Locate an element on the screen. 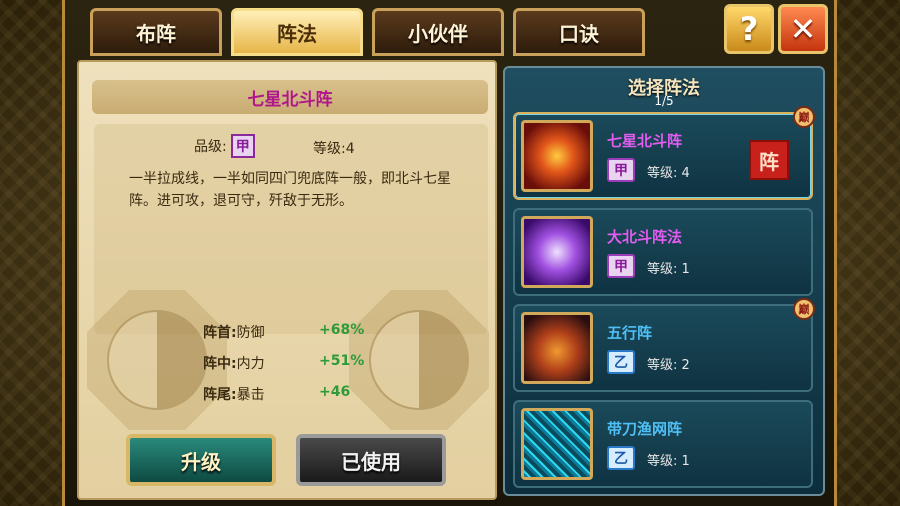 Image resolution: width=900 pixels, height=506 pixels. formation-name: 七星北斗阵 is located at coordinates (645, 141).